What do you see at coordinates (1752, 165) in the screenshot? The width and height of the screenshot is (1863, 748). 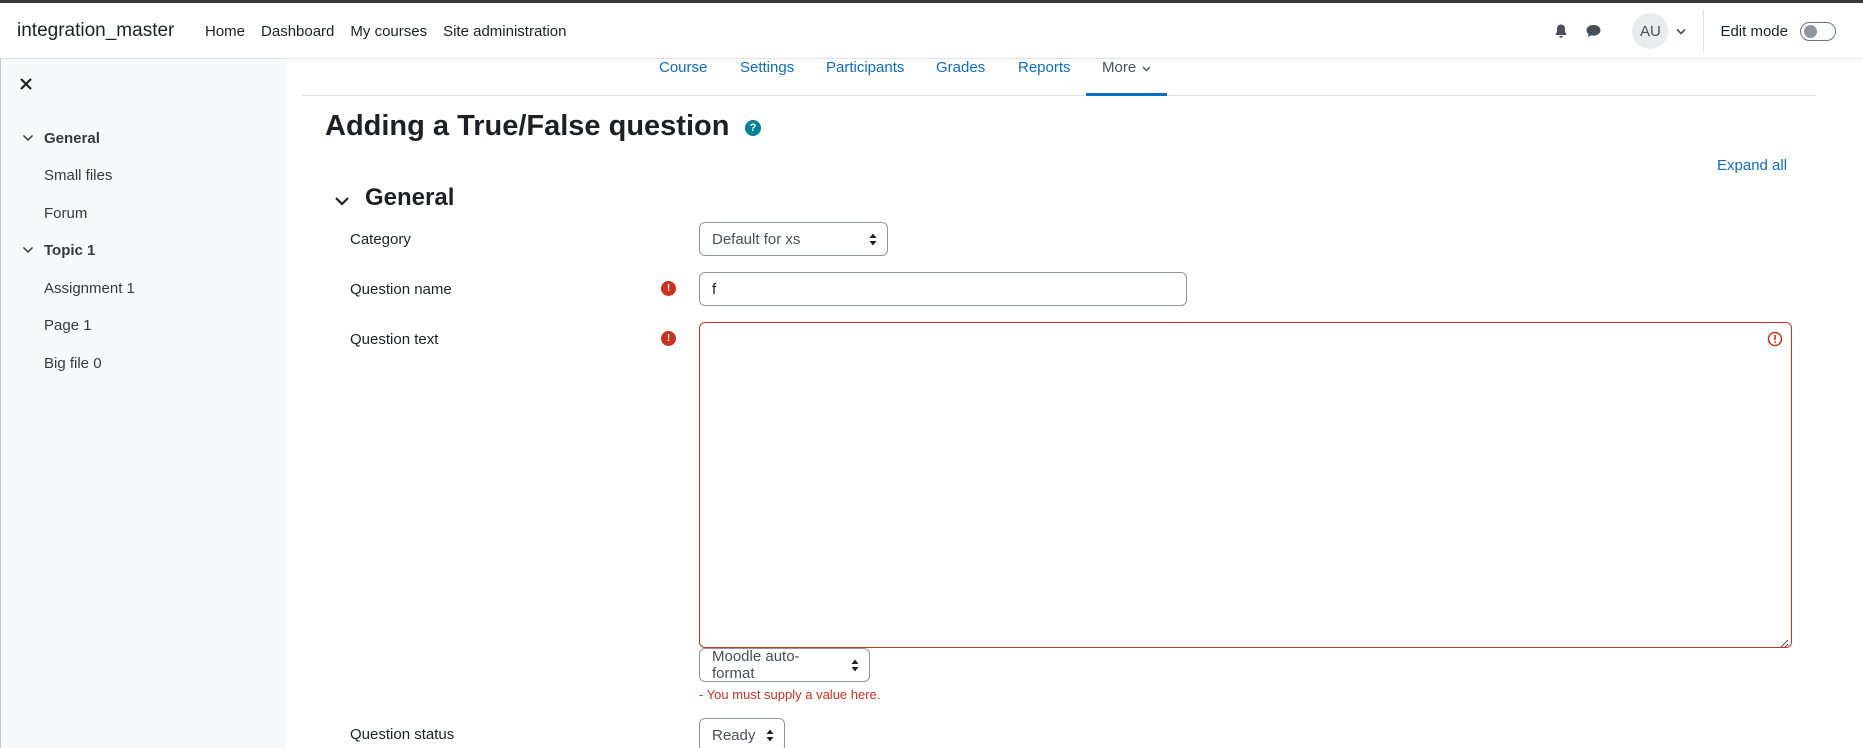 I see `expand-all-link: Expand all` at bounding box center [1752, 165].